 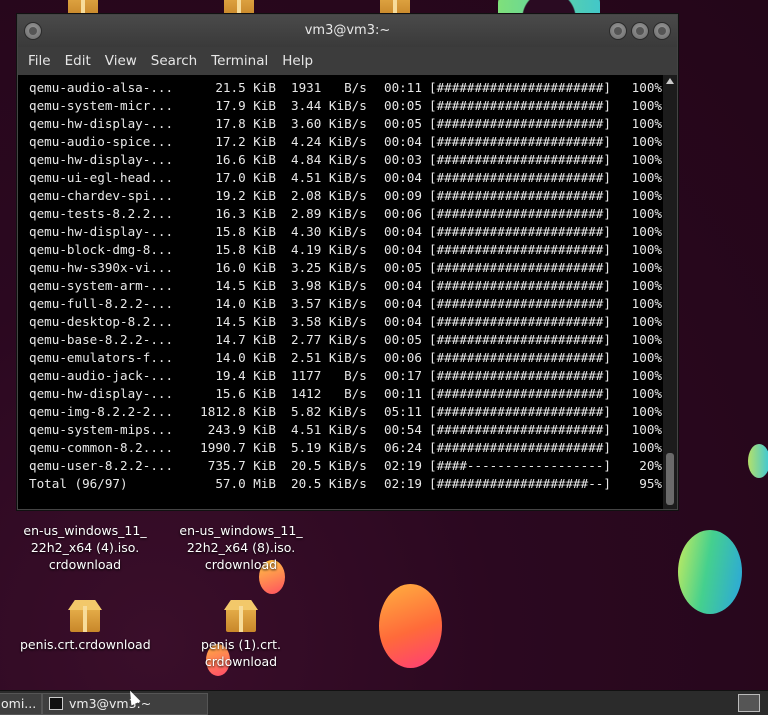 What do you see at coordinates (329, 267) in the screenshot?
I see `row-speed: 3.25 KiB/s` at bounding box center [329, 267].